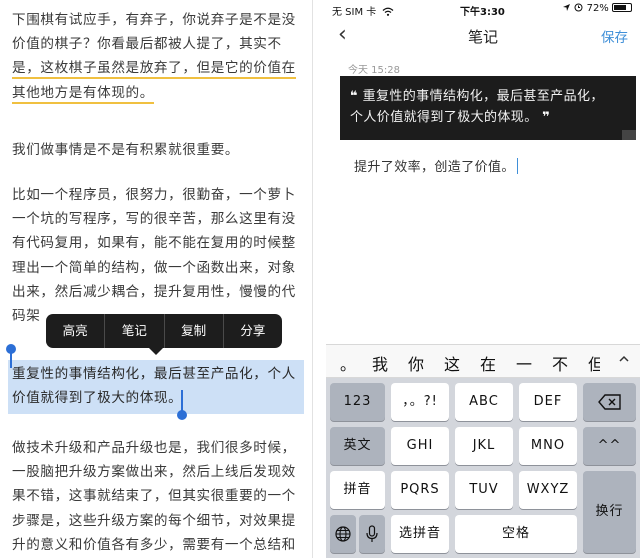 The height and width of the screenshot is (558, 640). I want to click on ime-candidate-bar: 。 我 你 这 在 一 不 但, so click(483, 361).